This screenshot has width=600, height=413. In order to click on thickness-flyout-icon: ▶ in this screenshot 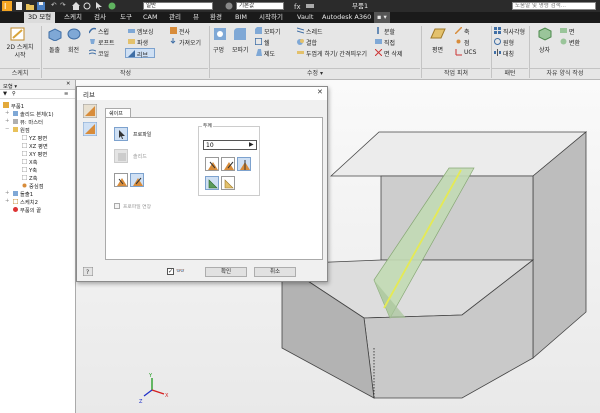, I will do `click(251, 144)`.